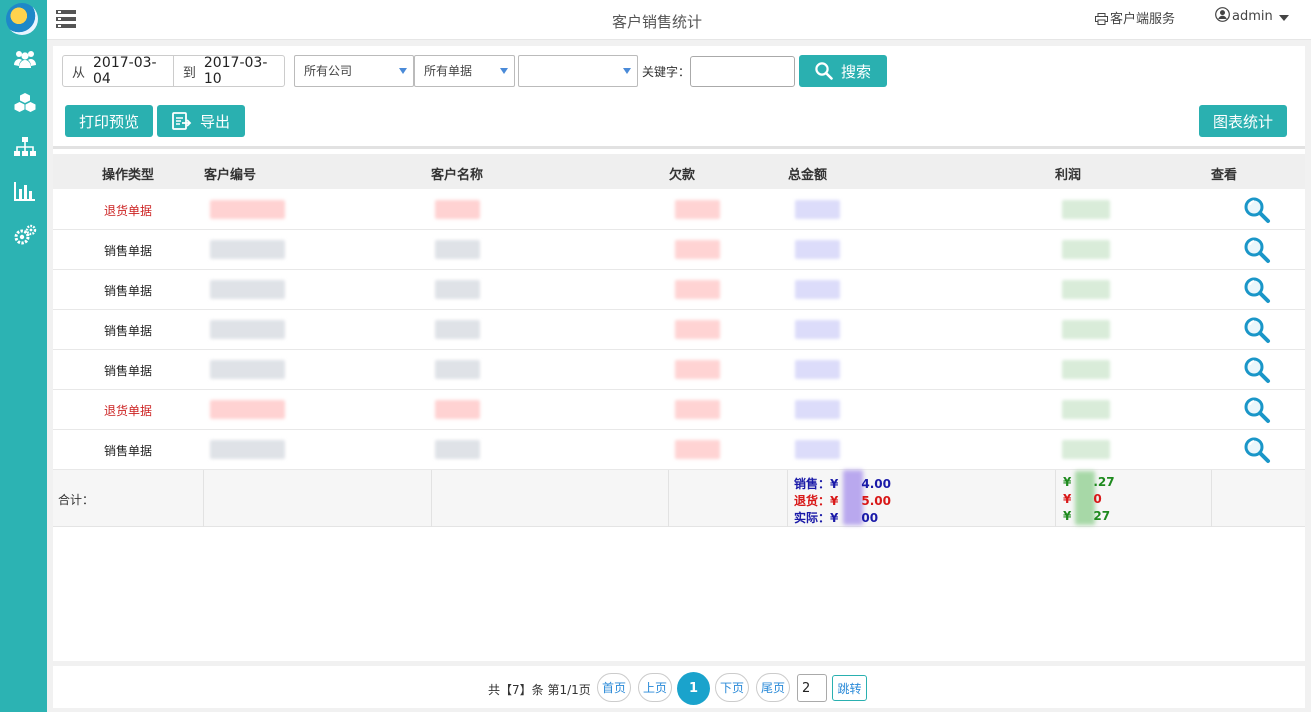 This screenshot has width=1311, height=712. I want to click on sitemap-icon, so click(25, 147).